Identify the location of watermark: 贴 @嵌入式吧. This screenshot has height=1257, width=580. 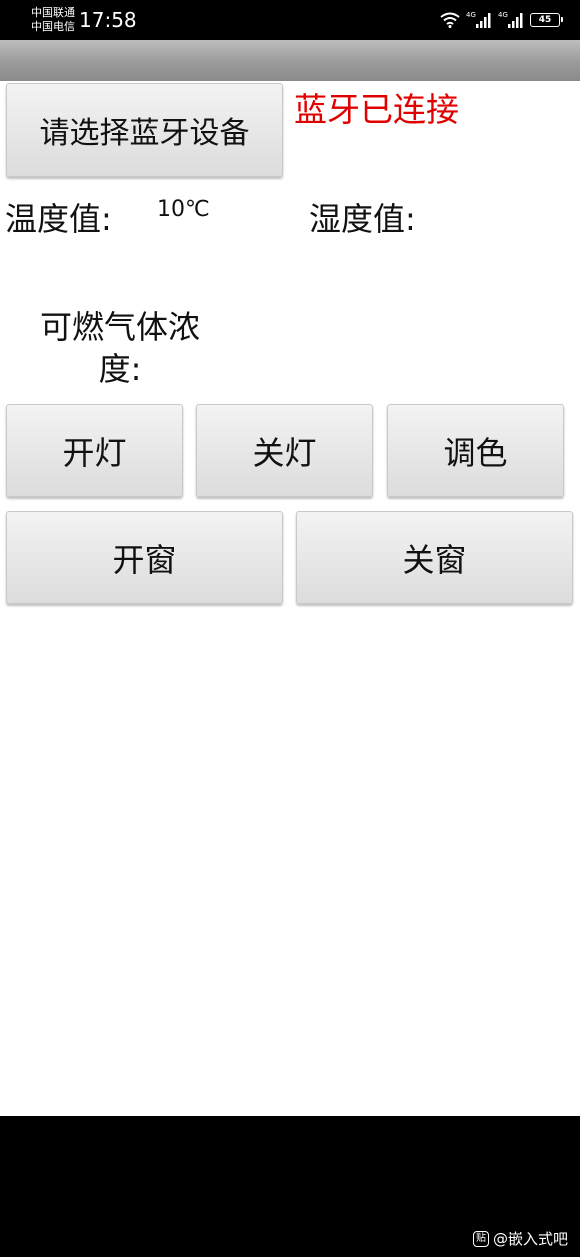
(520, 1238).